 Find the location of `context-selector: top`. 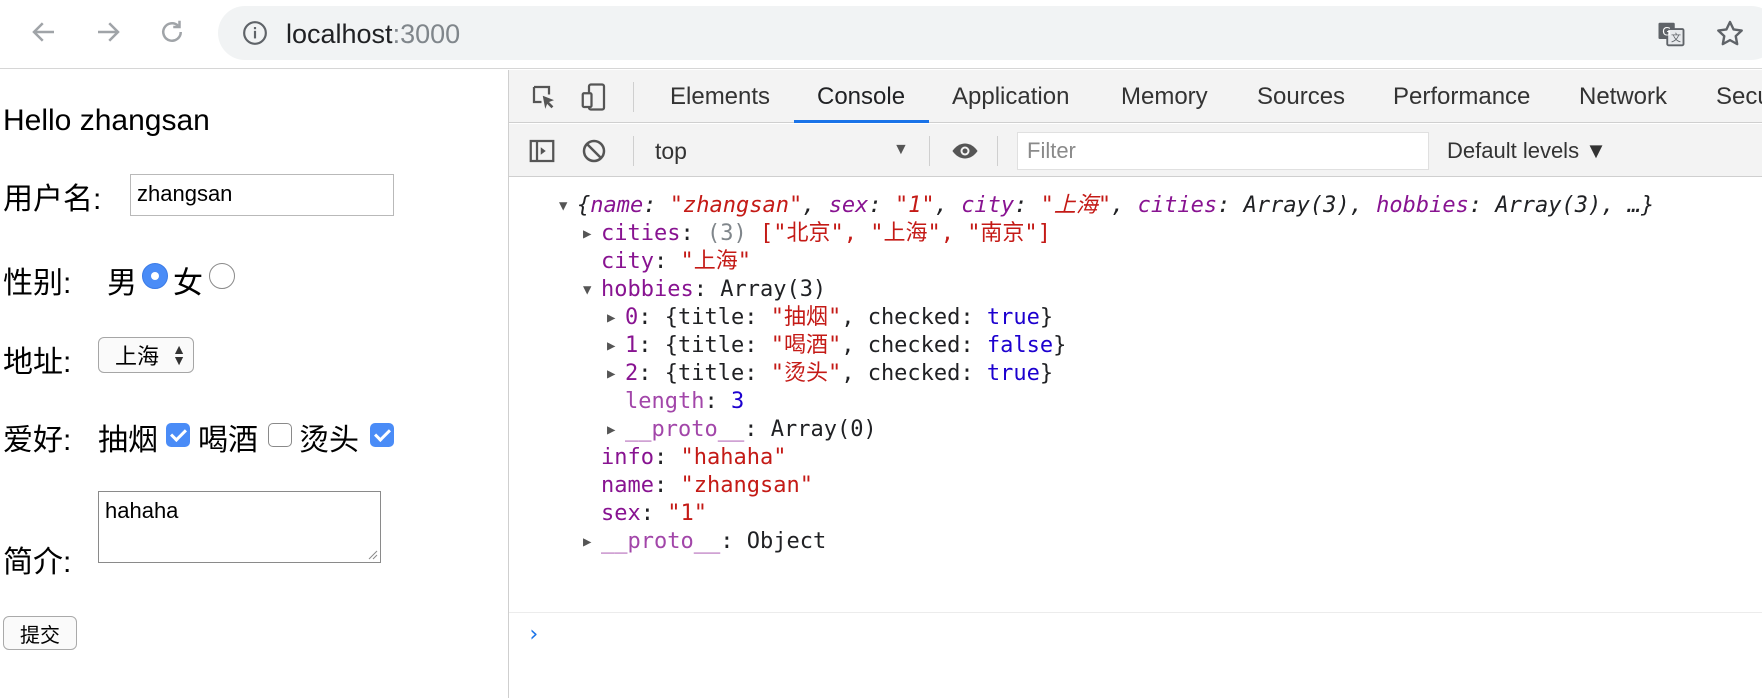

context-selector: top is located at coordinates (671, 151).